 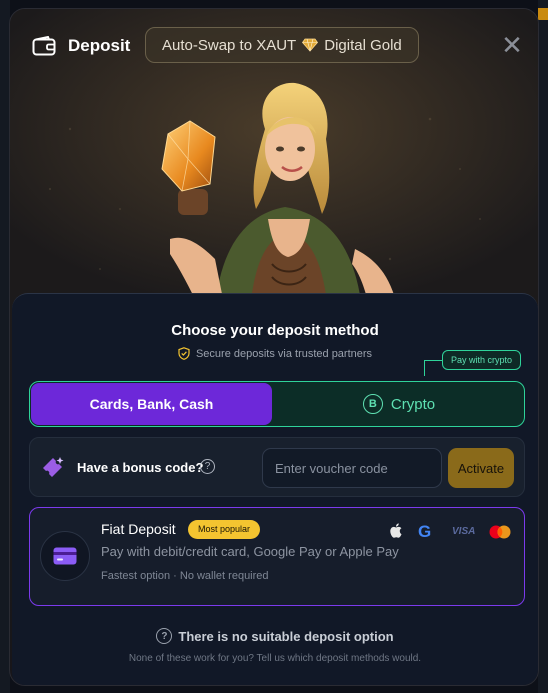 I want to click on fiat-deposit-subtext: Fastest option · No wallet required, so click(x=185, y=576).